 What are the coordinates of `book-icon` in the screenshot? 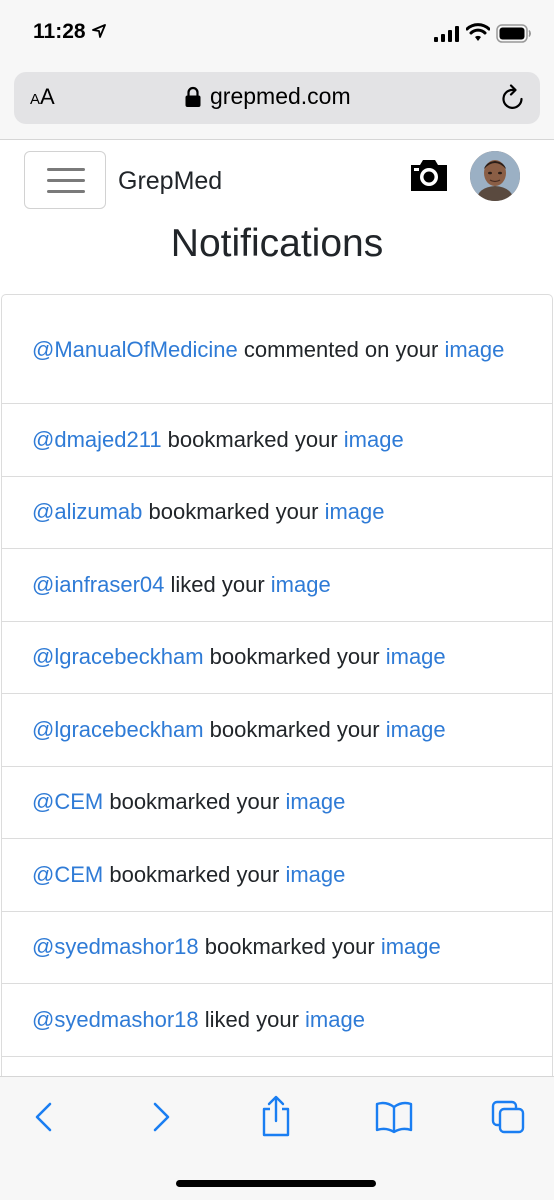 It's located at (394, 1117).